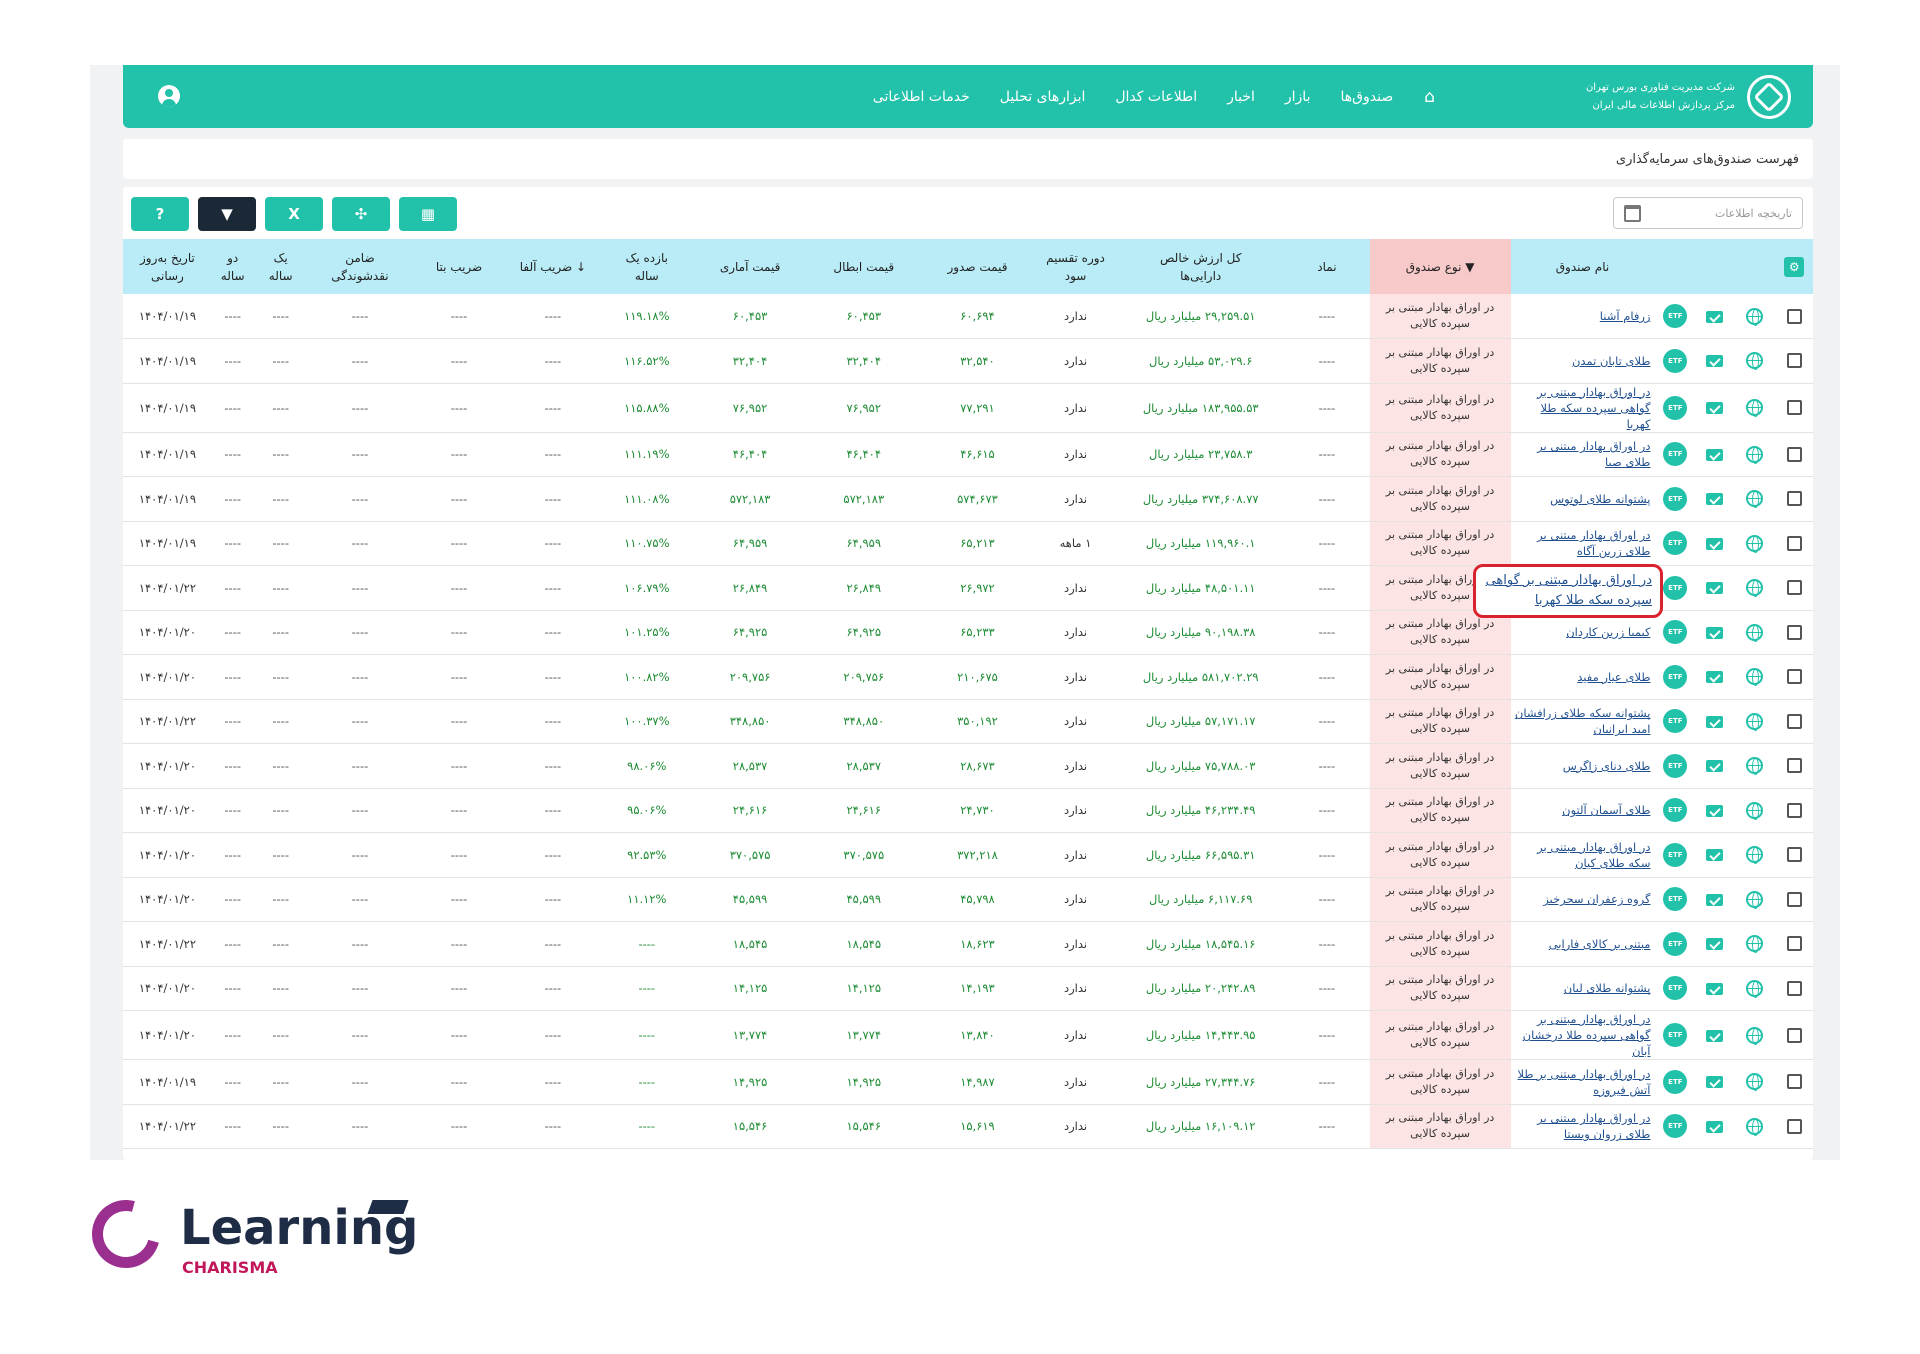 The image size is (1920, 1354). What do you see at coordinates (1298, 97) in the screenshot?
I see `nav-market: بازار` at bounding box center [1298, 97].